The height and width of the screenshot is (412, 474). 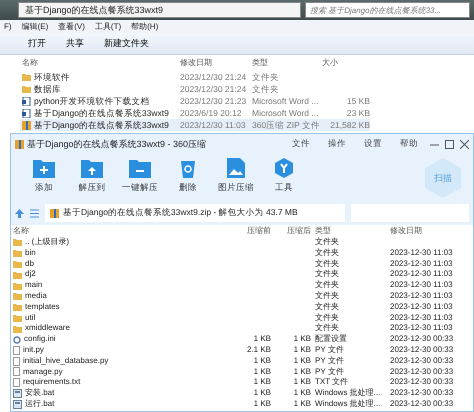 I want to click on toolbar-button: 打开, so click(x=37, y=43).